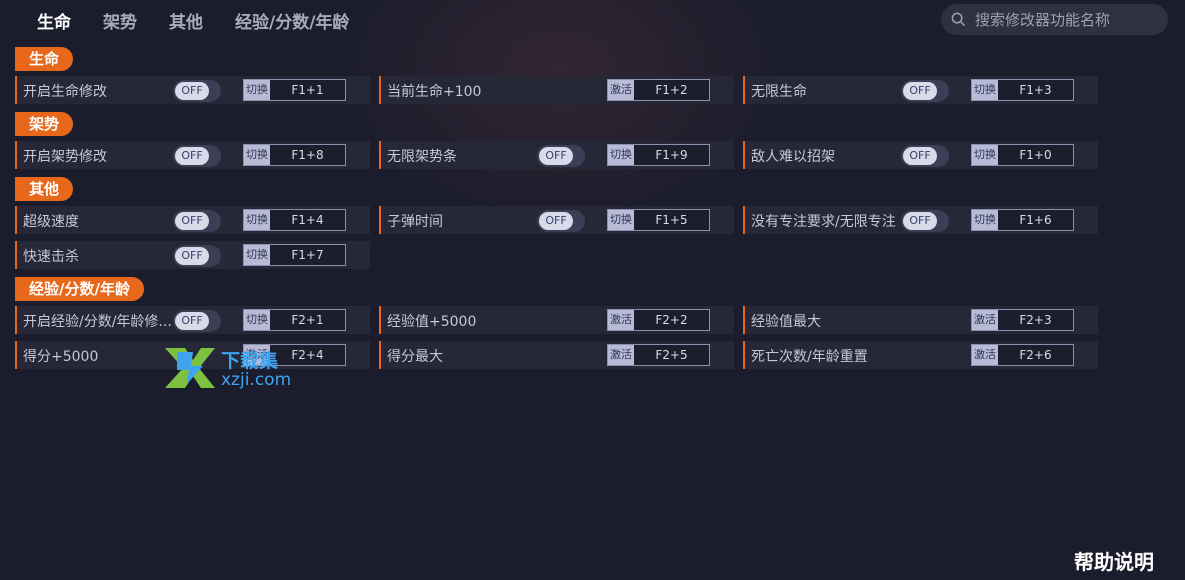 The width and height of the screenshot is (1185, 580). I want to click on tab-other: 其他, so click(186, 20).